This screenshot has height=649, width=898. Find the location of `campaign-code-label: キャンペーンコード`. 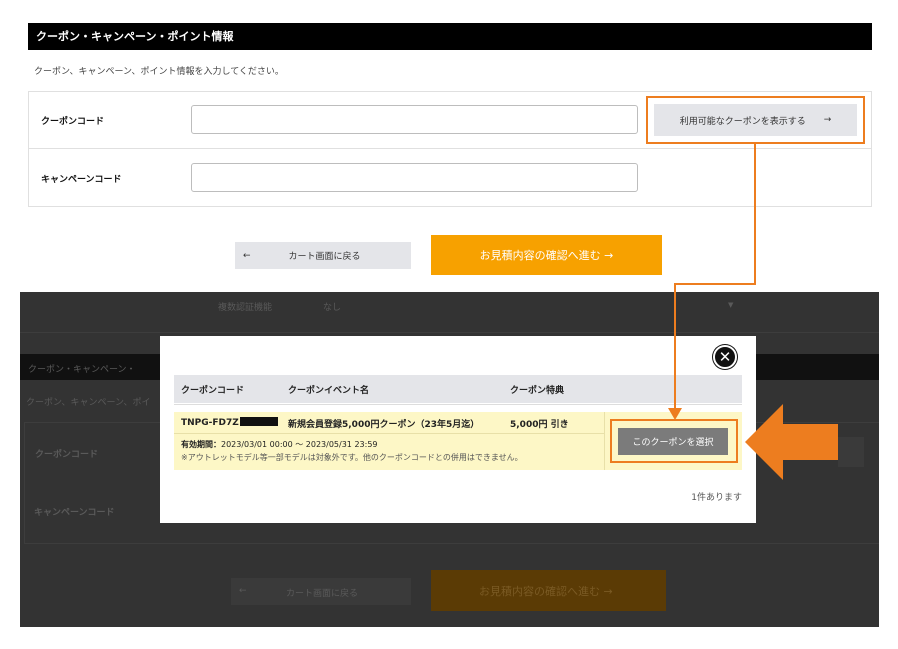

campaign-code-label: キャンペーンコード is located at coordinates (81, 180).